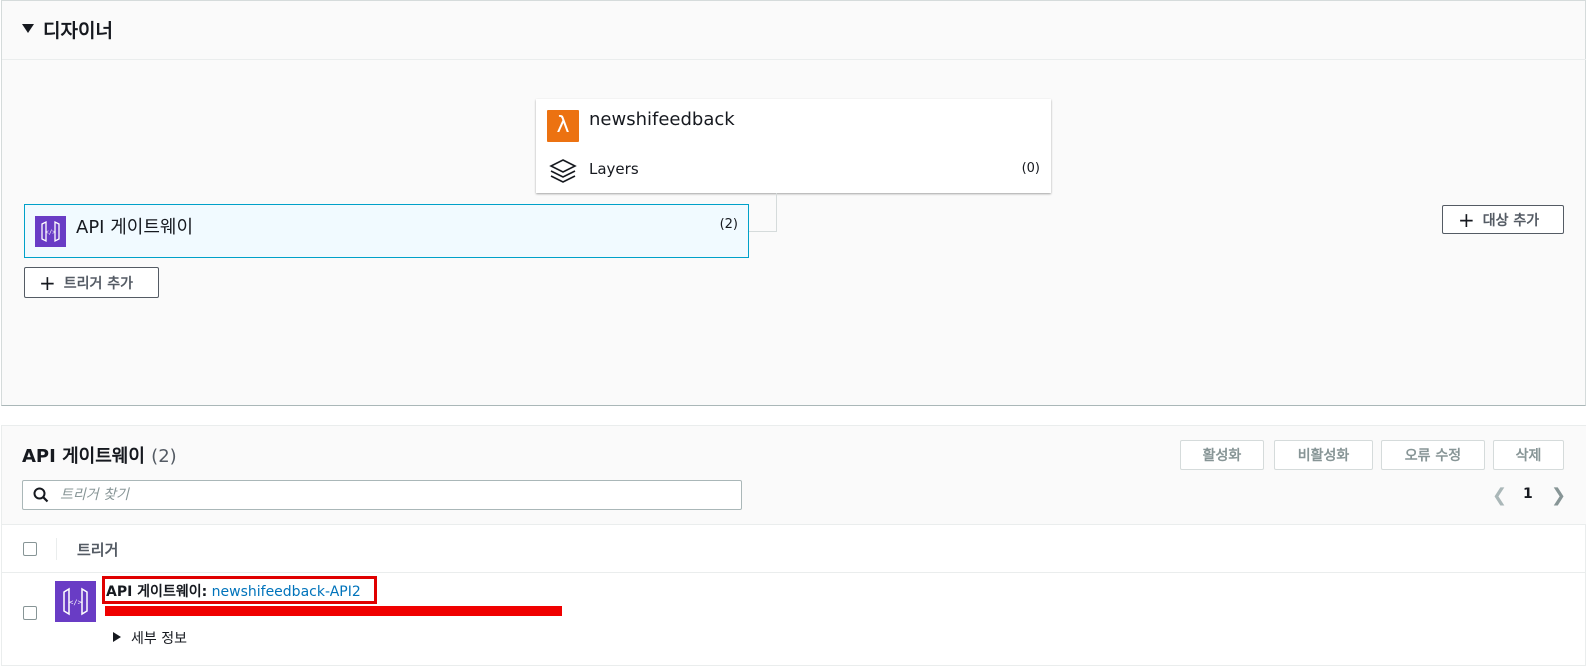 Image resolution: width=1586 pixels, height=667 pixels. Describe the element at coordinates (794, 30) in the screenshot. I see `designer-header: 디자이너` at that location.